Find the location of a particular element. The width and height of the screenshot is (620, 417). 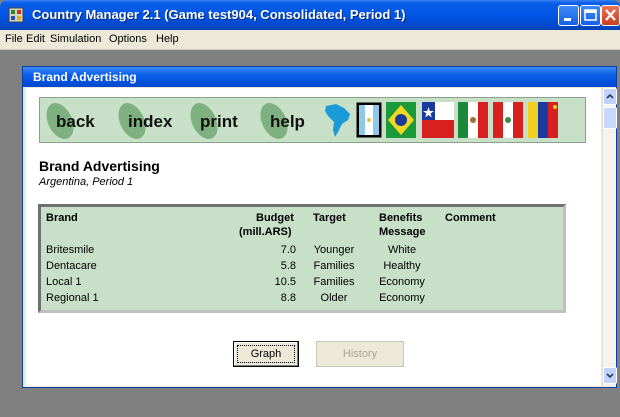

print-label: print is located at coordinates (219, 121).